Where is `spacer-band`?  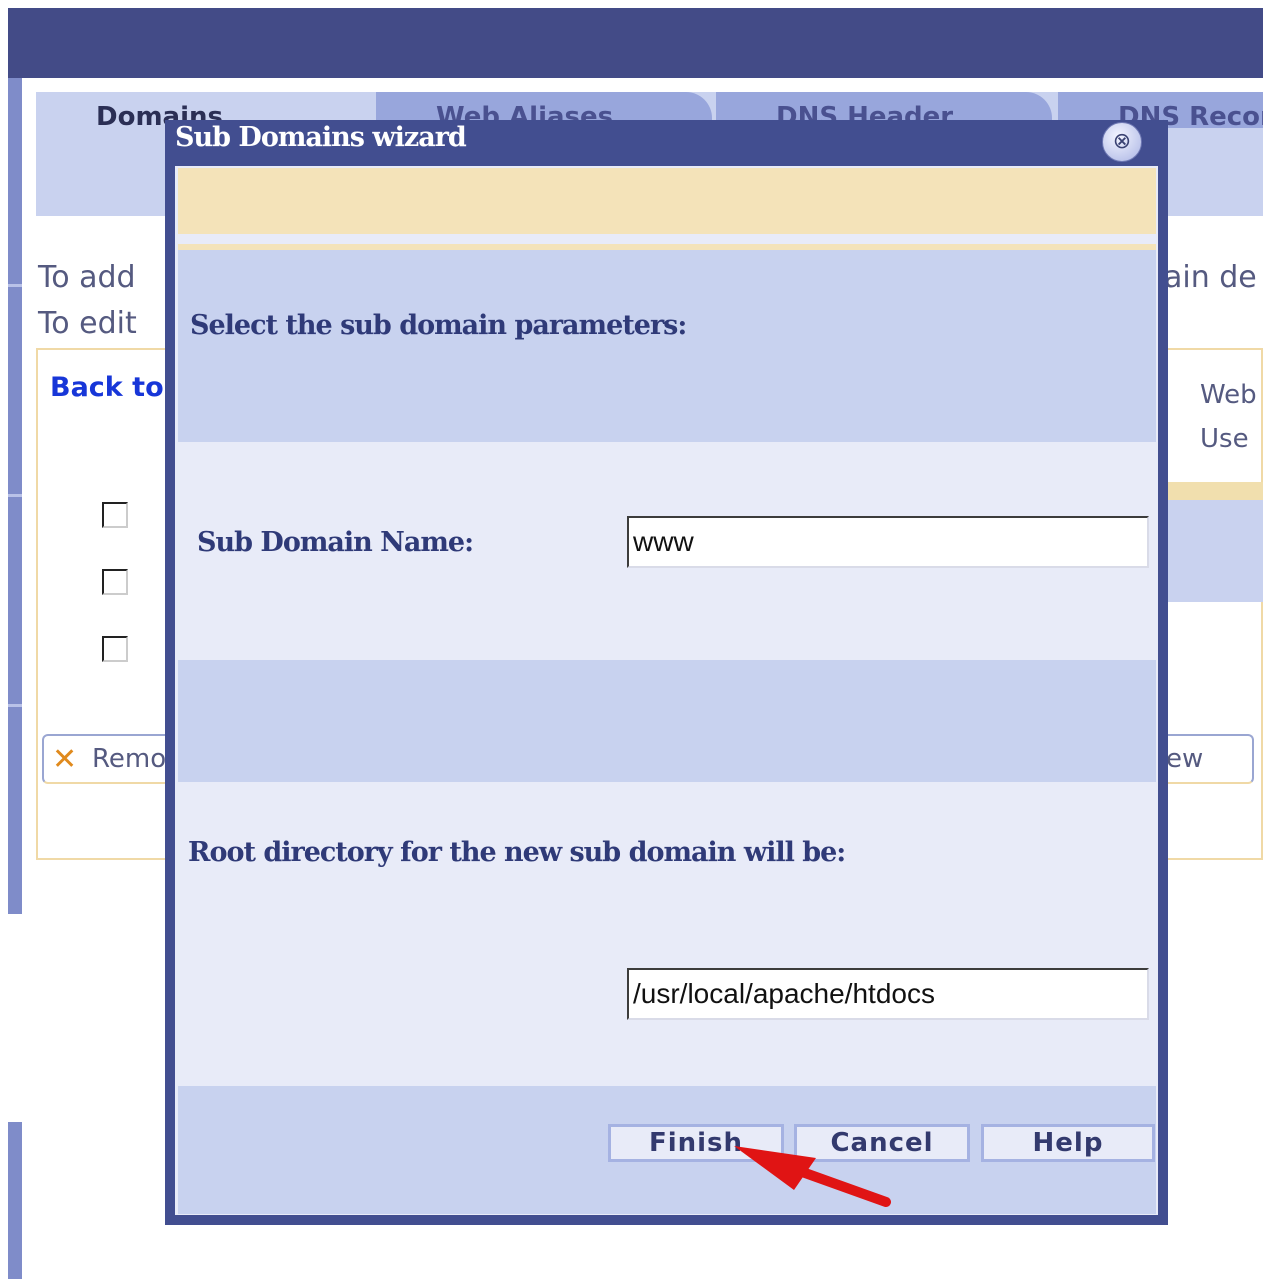
spacer-band is located at coordinates (667, 721).